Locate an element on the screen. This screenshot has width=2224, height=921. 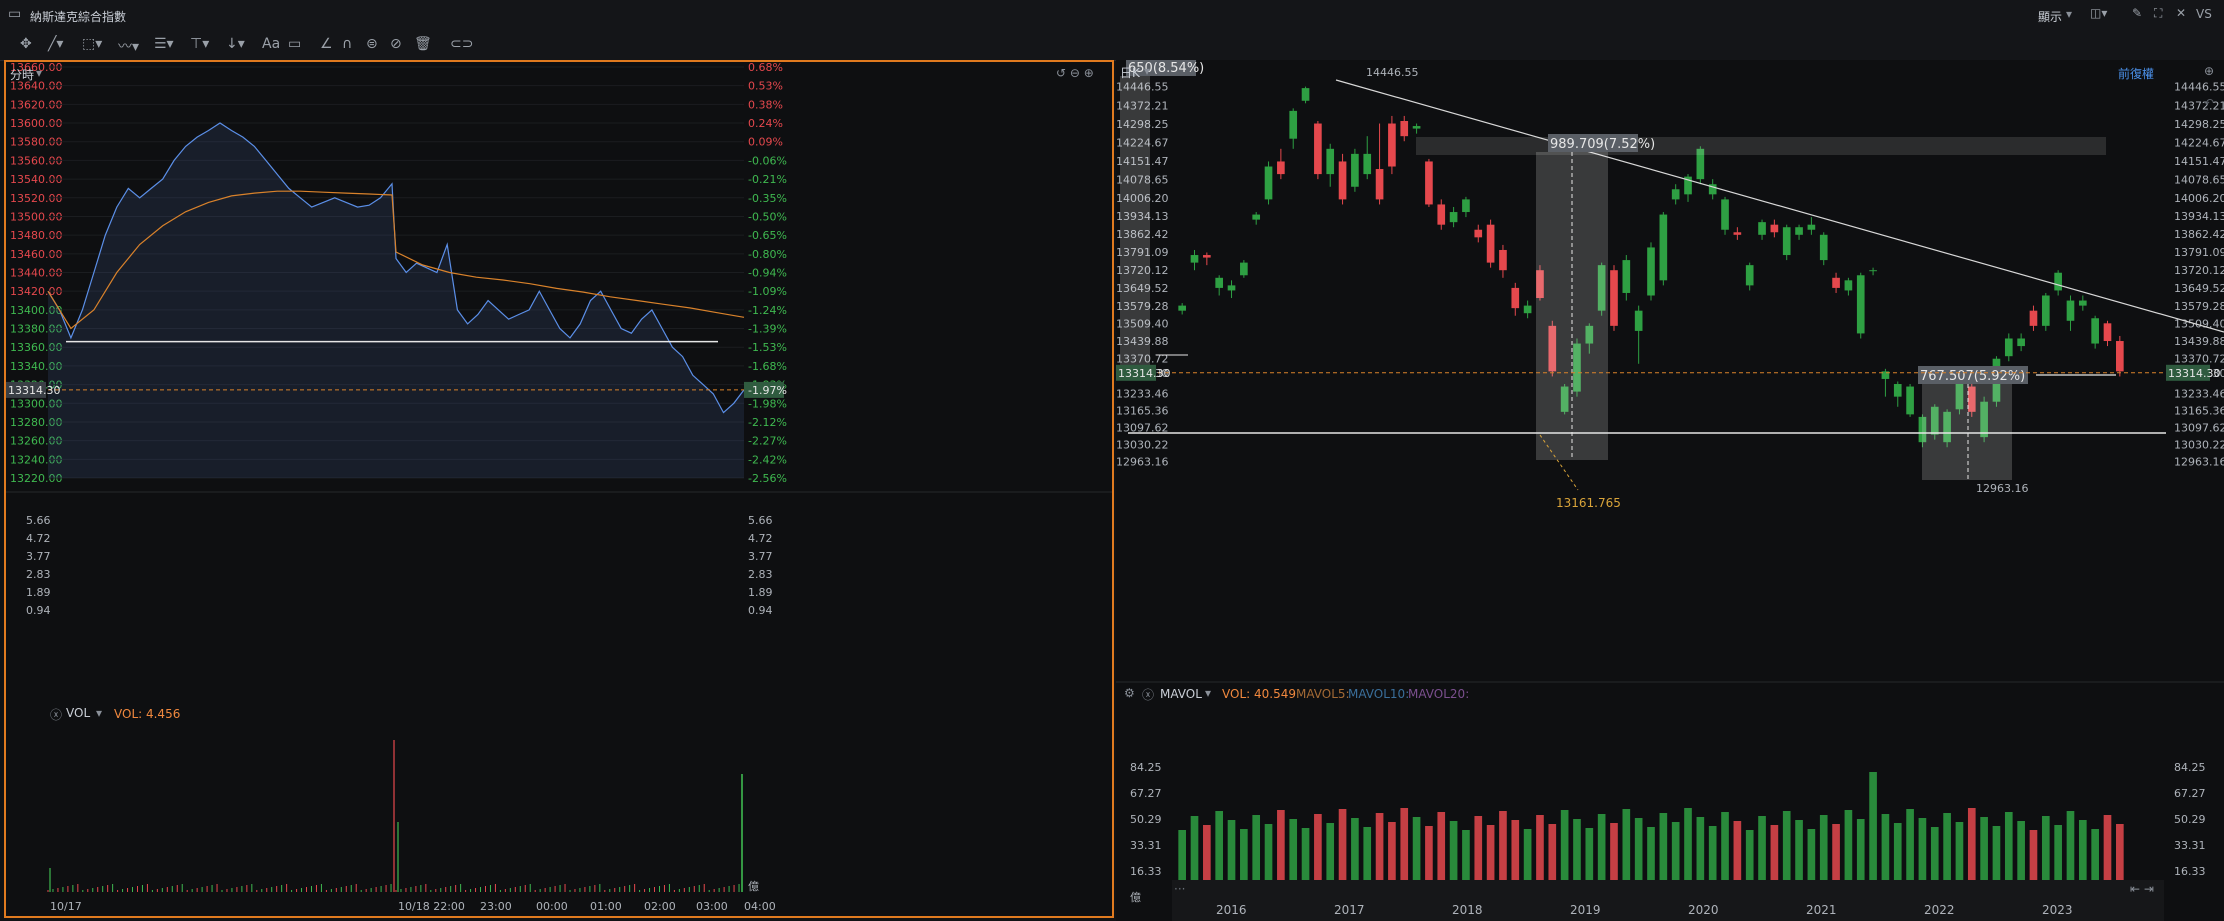
mode-selector: 分時 is located at coordinates (22, 74).